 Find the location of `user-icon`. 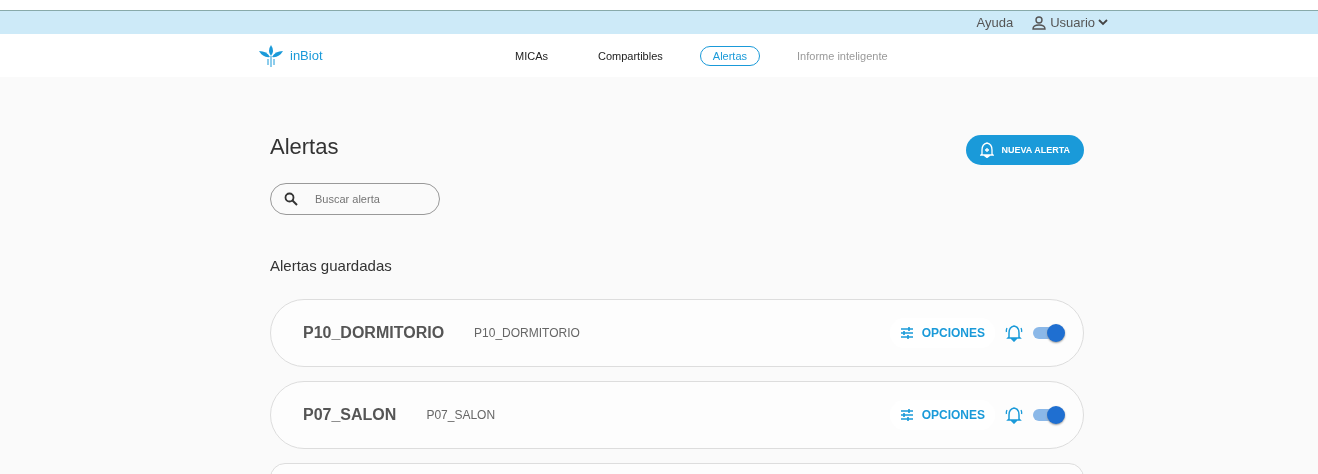

user-icon is located at coordinates (1039, 22).